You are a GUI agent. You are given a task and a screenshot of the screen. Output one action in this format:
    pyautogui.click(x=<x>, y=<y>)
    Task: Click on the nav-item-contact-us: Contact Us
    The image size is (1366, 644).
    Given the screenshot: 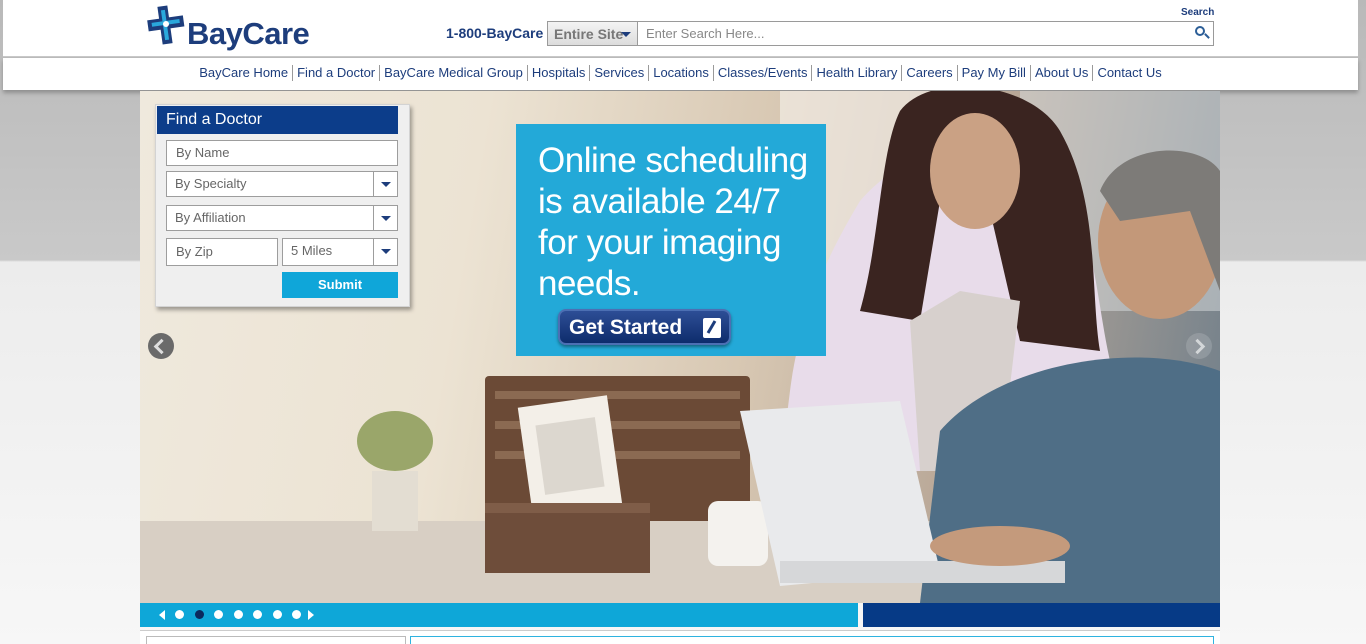 What is the action you would take?
    pyautogui.click(x=1129, y=73)
    